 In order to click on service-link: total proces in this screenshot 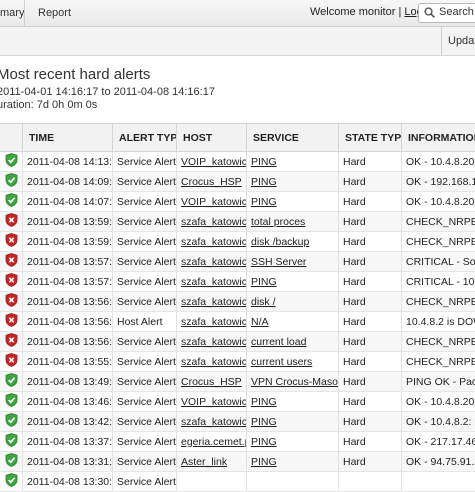, I will do `click(278, 222)`.